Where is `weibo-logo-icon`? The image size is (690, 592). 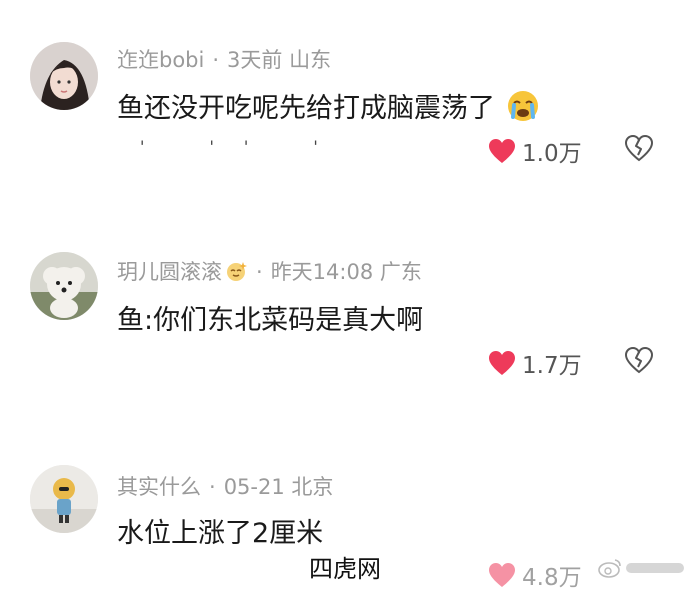 weibo-logo-icon is located at coordinates (609, 568).